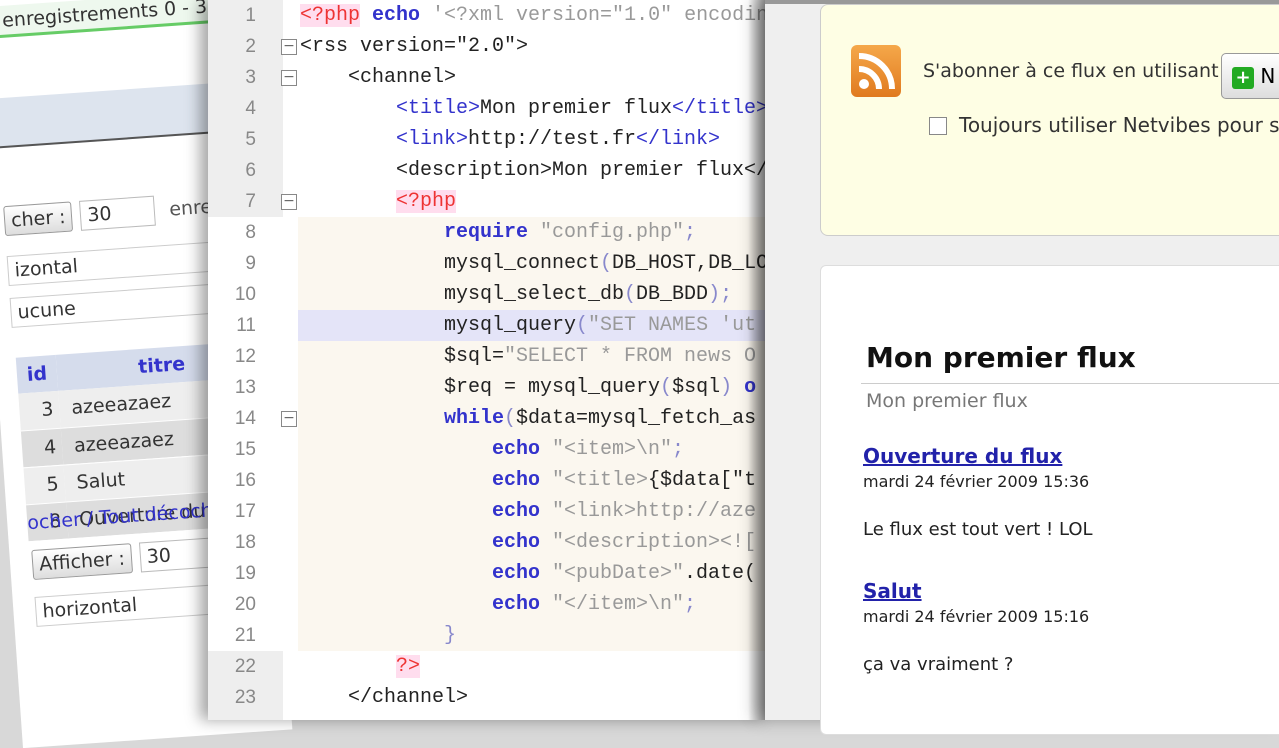 Image resolution: width=1279 pixels, height=748 pixels. What do you see at coordinates (245, 635) in the screenshot?
I see `line-number: 21` at bounding box center [245, 635].